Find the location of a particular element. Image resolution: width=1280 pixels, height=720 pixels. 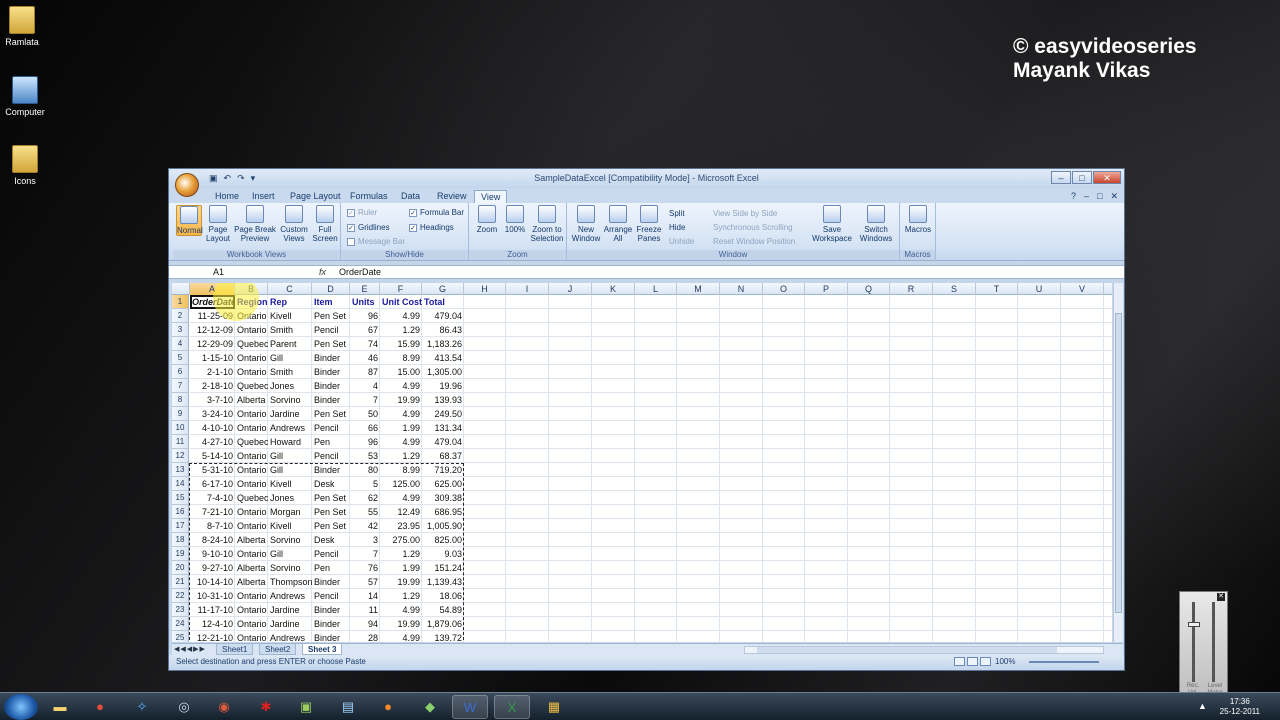

row-header: 7 is located at coordinates (180, 386).